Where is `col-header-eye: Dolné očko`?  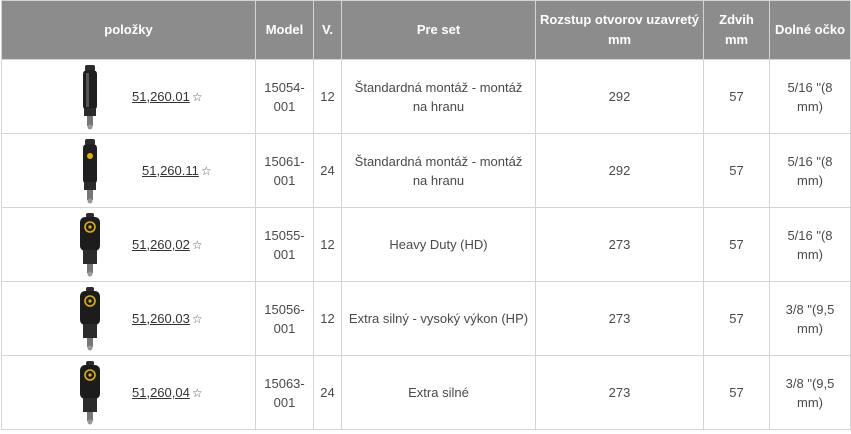
col-header-eye: Dolné očko is located at coordinates (810, 30).